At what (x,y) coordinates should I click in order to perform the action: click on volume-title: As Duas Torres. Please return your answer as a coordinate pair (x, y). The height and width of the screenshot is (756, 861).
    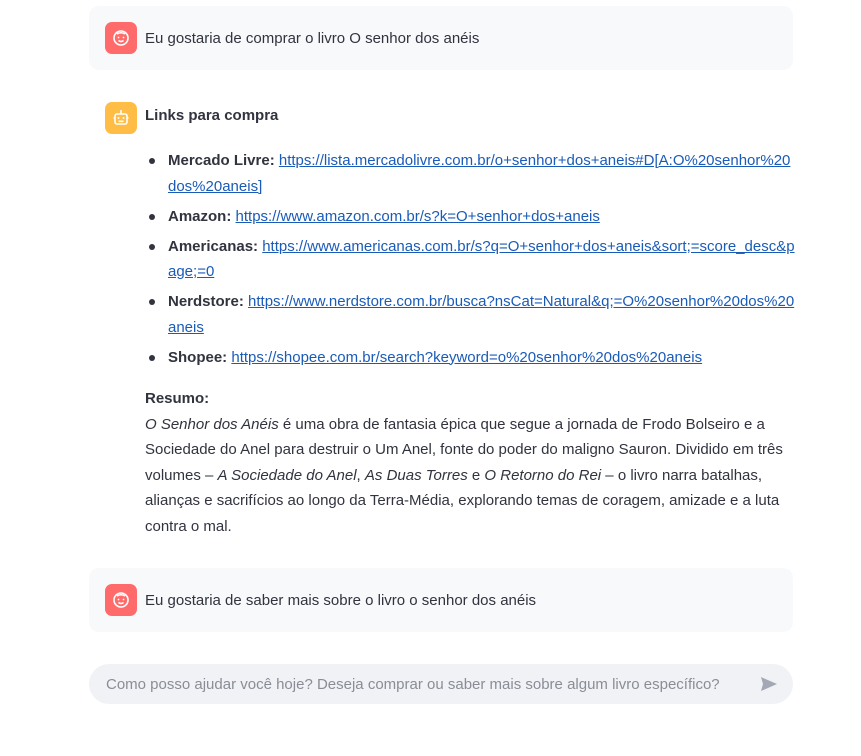
    Looking at the image, I should click on (416, 475).